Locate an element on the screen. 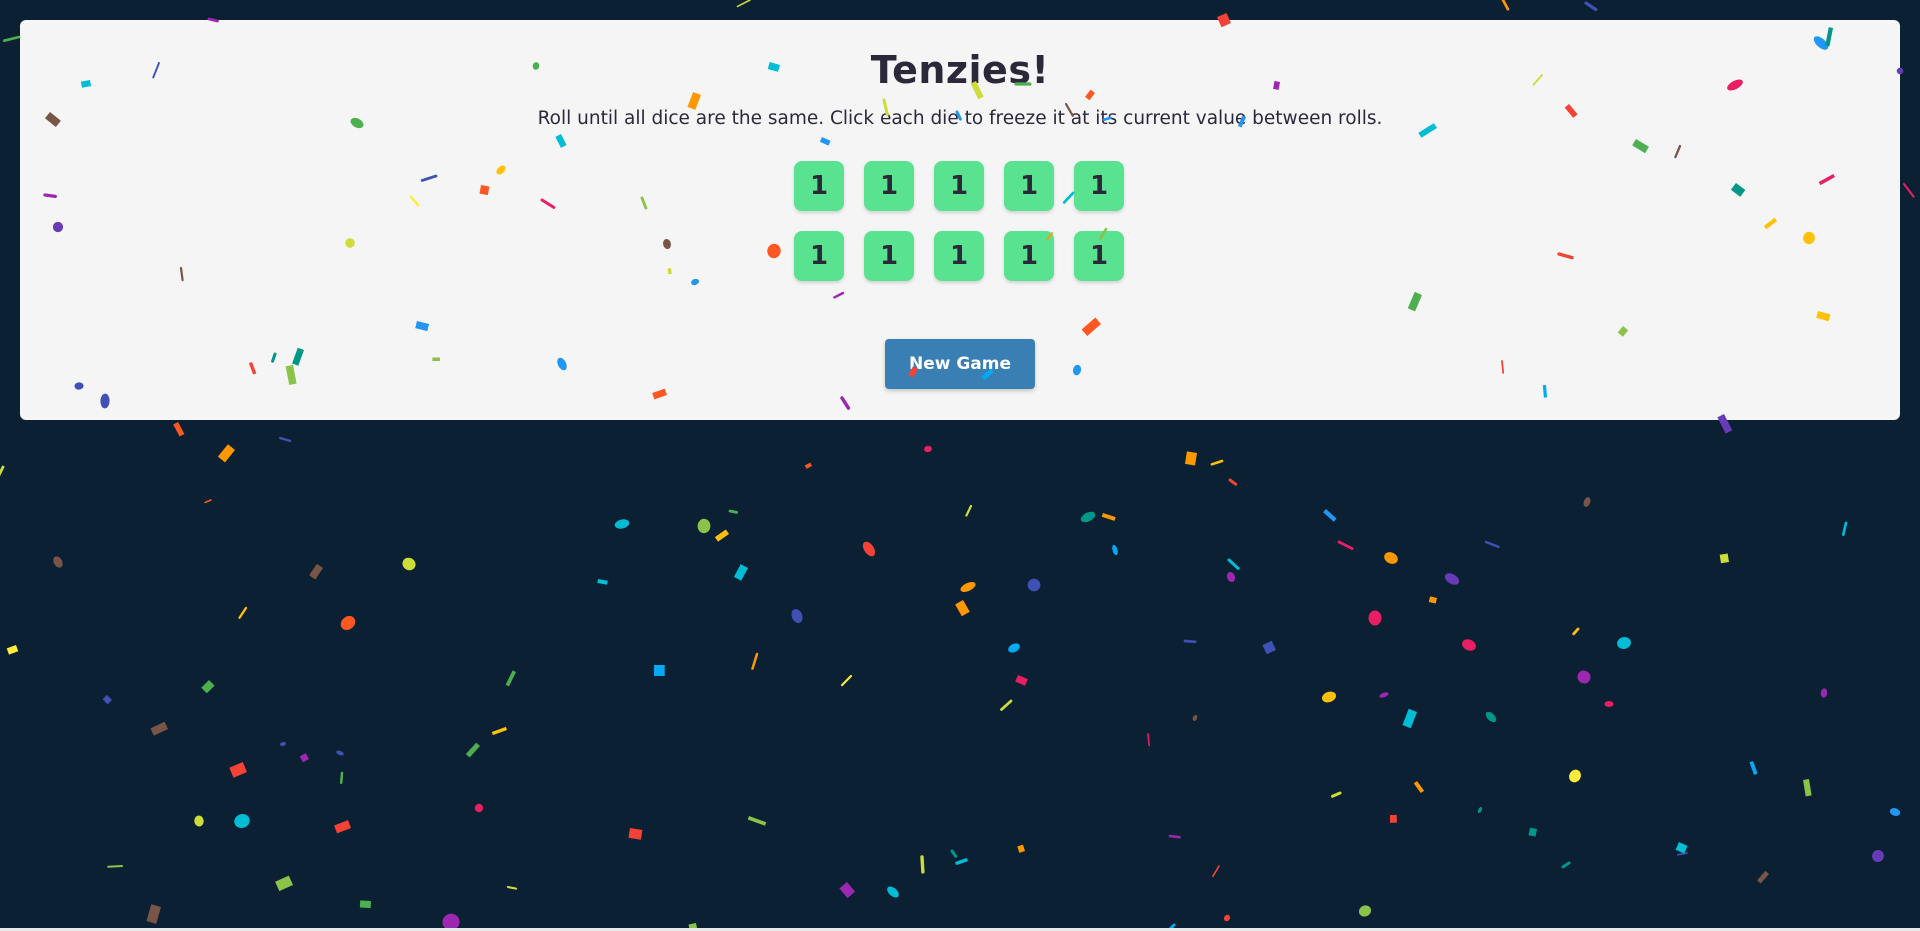 The image size is (1920, 931). die-8: 1 is located at coordinates (959, 256).